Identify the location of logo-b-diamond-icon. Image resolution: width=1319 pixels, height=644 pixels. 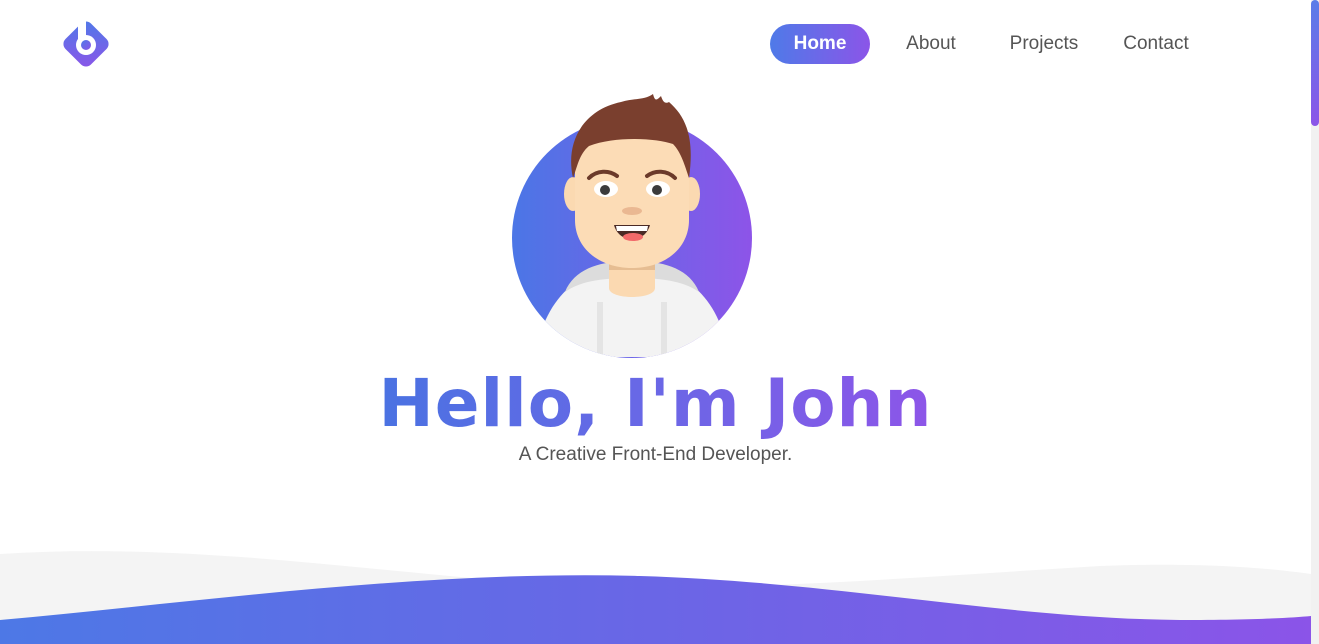
(86, 41).